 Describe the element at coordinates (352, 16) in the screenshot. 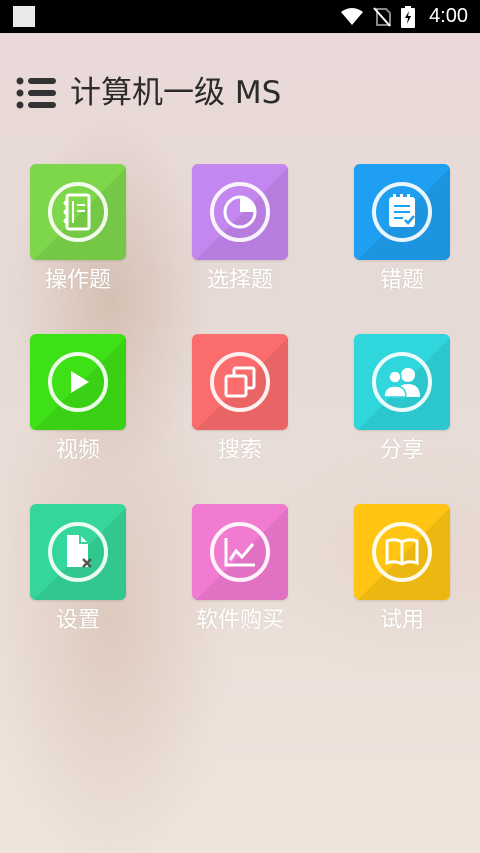

I see `wifi-icon` at that location.